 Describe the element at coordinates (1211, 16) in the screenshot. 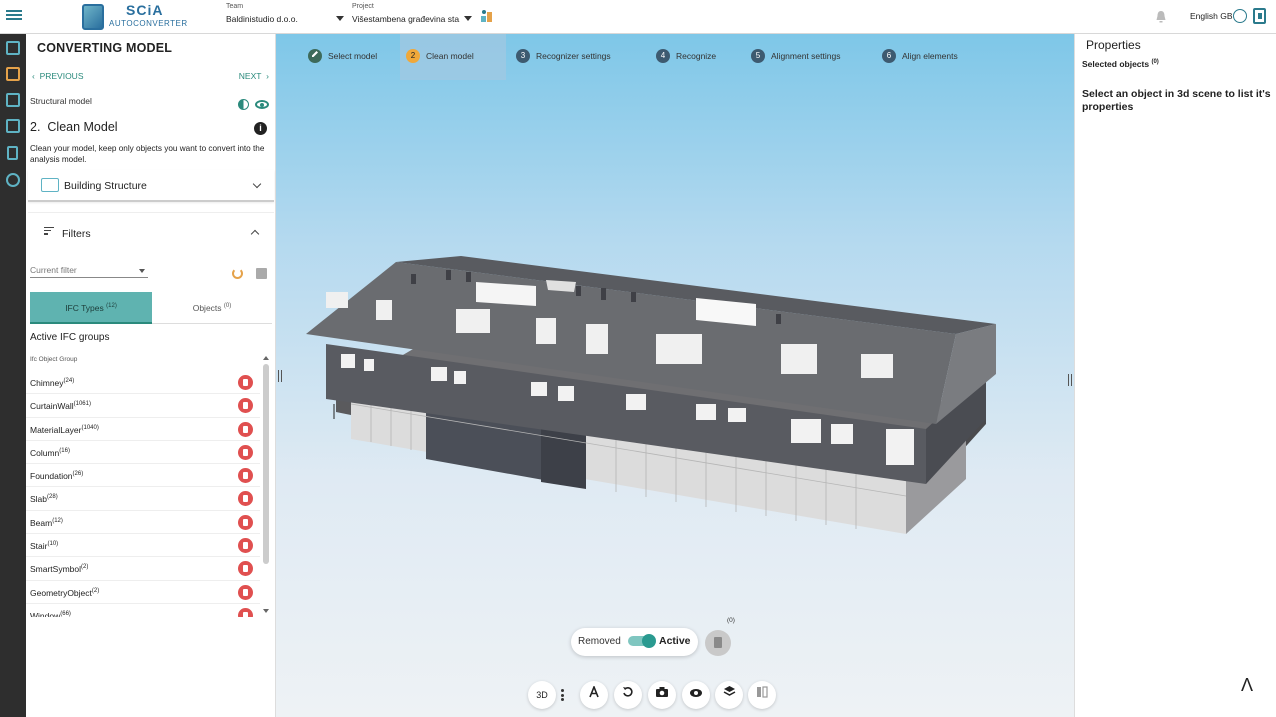

I see `language-selector: English GB` at that location.